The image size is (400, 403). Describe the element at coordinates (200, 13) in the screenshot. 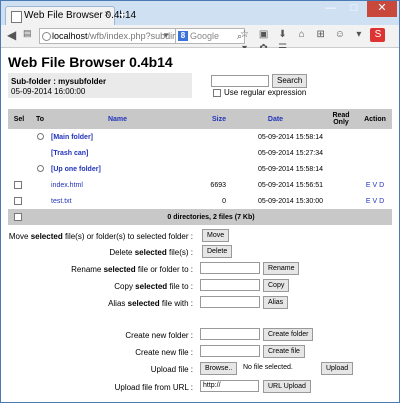

I see `tab-strip: Web File Browser 0.4b14 × + — □ ✕` at that location.